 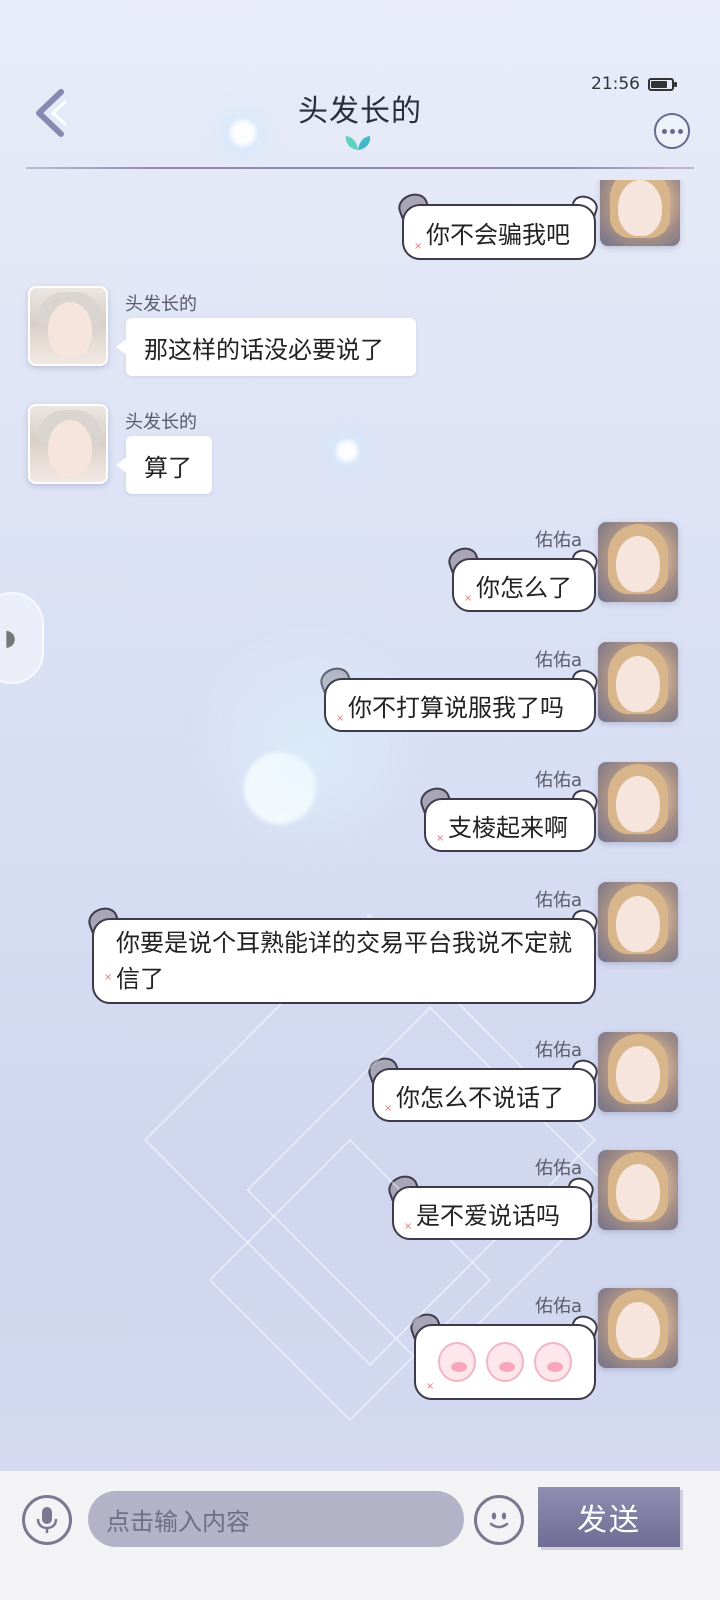 I want to click on input-placeholder: 点击输入内容, so click(x=178, y=1521).